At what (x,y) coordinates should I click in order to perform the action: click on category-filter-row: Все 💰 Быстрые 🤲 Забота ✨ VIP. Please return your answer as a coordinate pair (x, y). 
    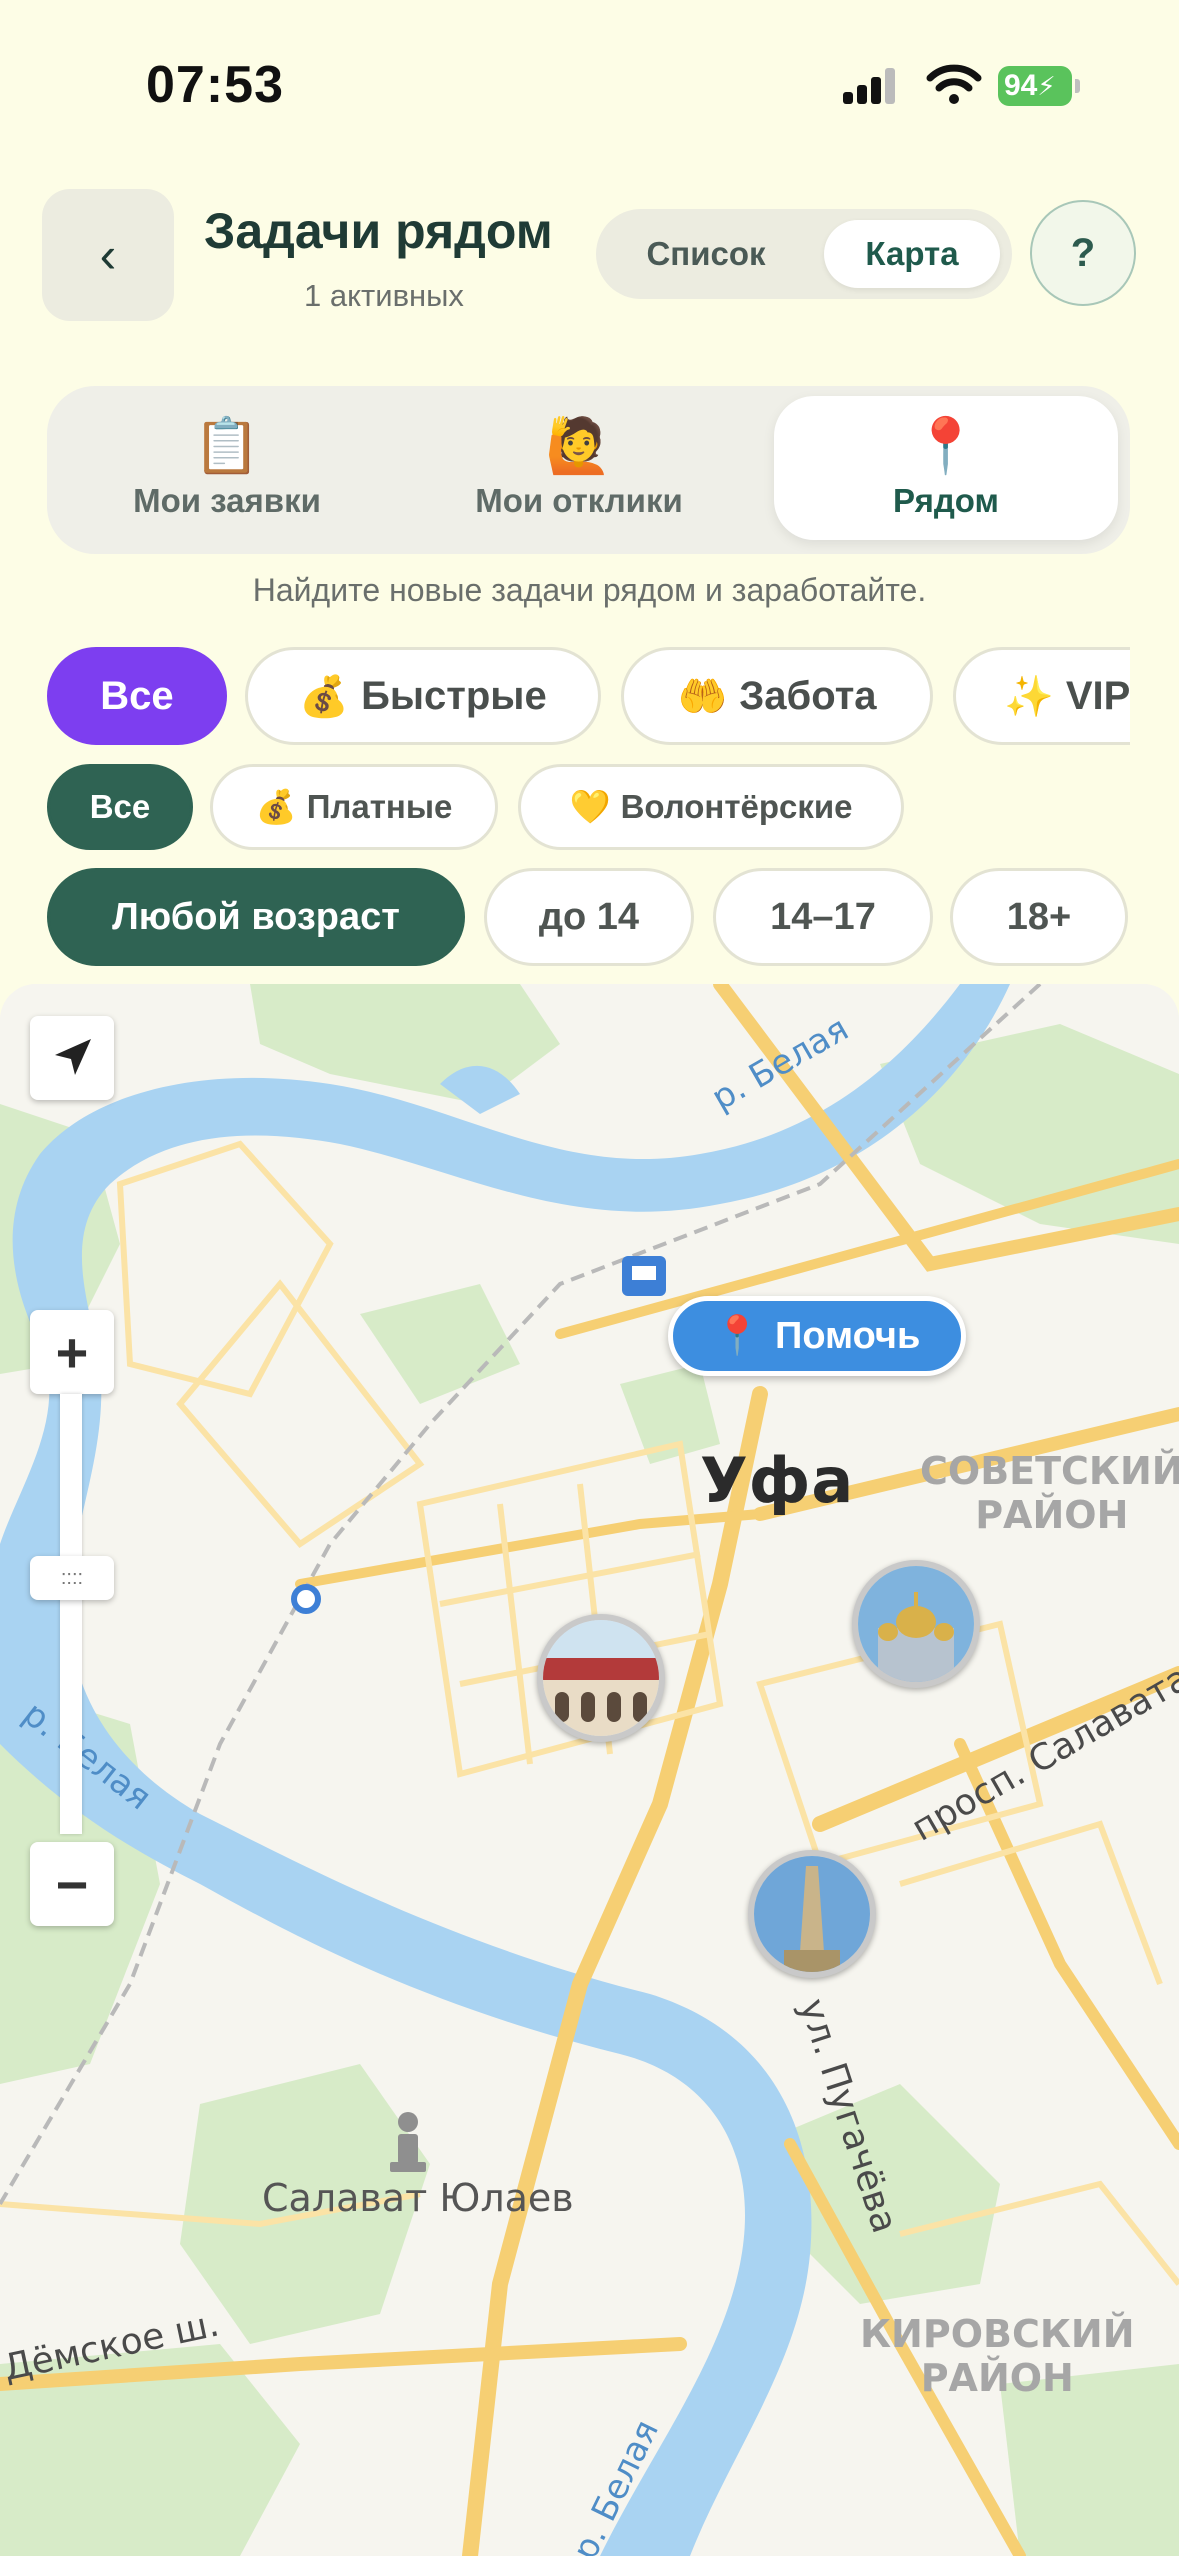
    Looking at the image, I should click on (588, 696).